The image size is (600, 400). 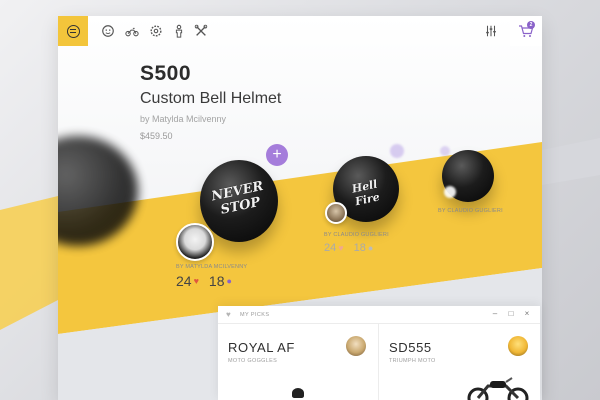 I want to click on product-name: Custom Bell Helmet, so click(x=211, y=98).